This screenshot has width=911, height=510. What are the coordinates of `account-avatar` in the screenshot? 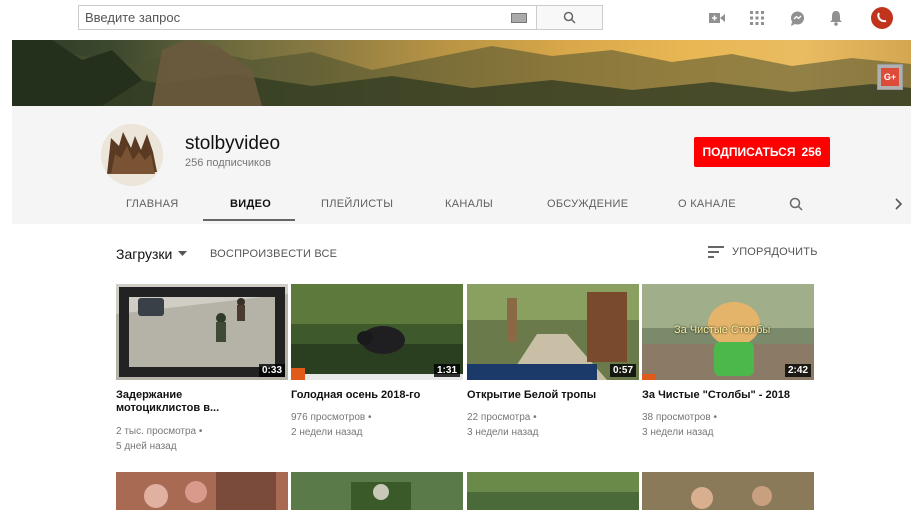 It's located at (882, 18).